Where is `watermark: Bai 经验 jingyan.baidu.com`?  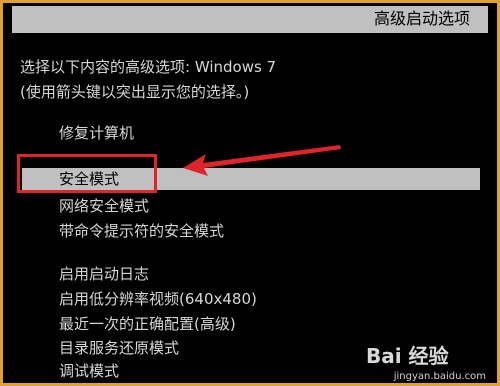
watermark: Bai 经验 jingyan.baidu.com is located at coordinates (421, 360).